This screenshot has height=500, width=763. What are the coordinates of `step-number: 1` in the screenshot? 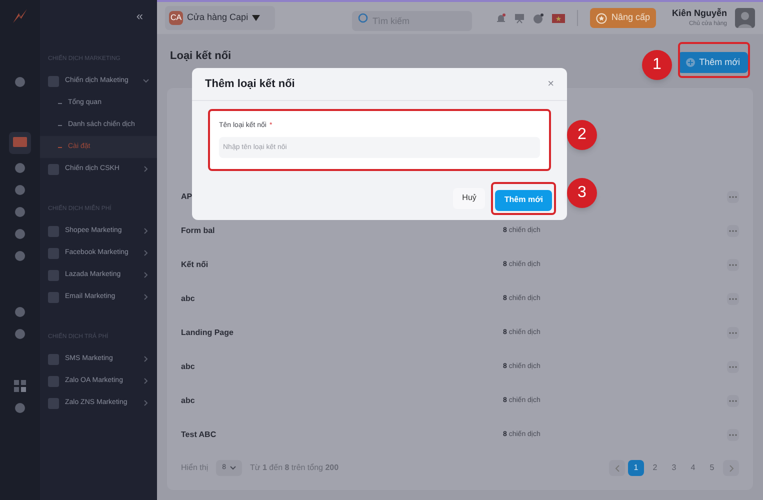 It's located at (657, 65).